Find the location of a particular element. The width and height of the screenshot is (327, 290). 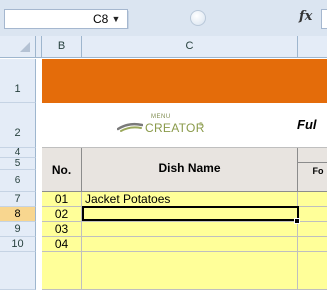

header-dish-name: Dish Name is located at coordinates (190, 170).